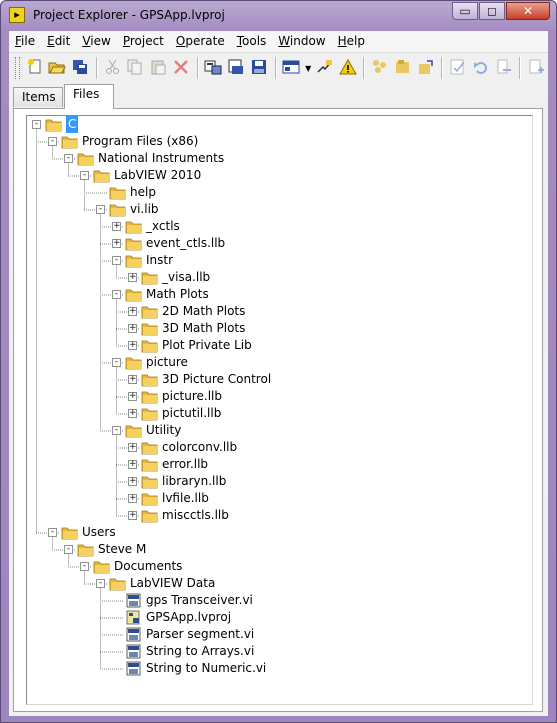  Describe the element at coordinates (380, 68) in the screenshot. I see `collapse-button` at that location.